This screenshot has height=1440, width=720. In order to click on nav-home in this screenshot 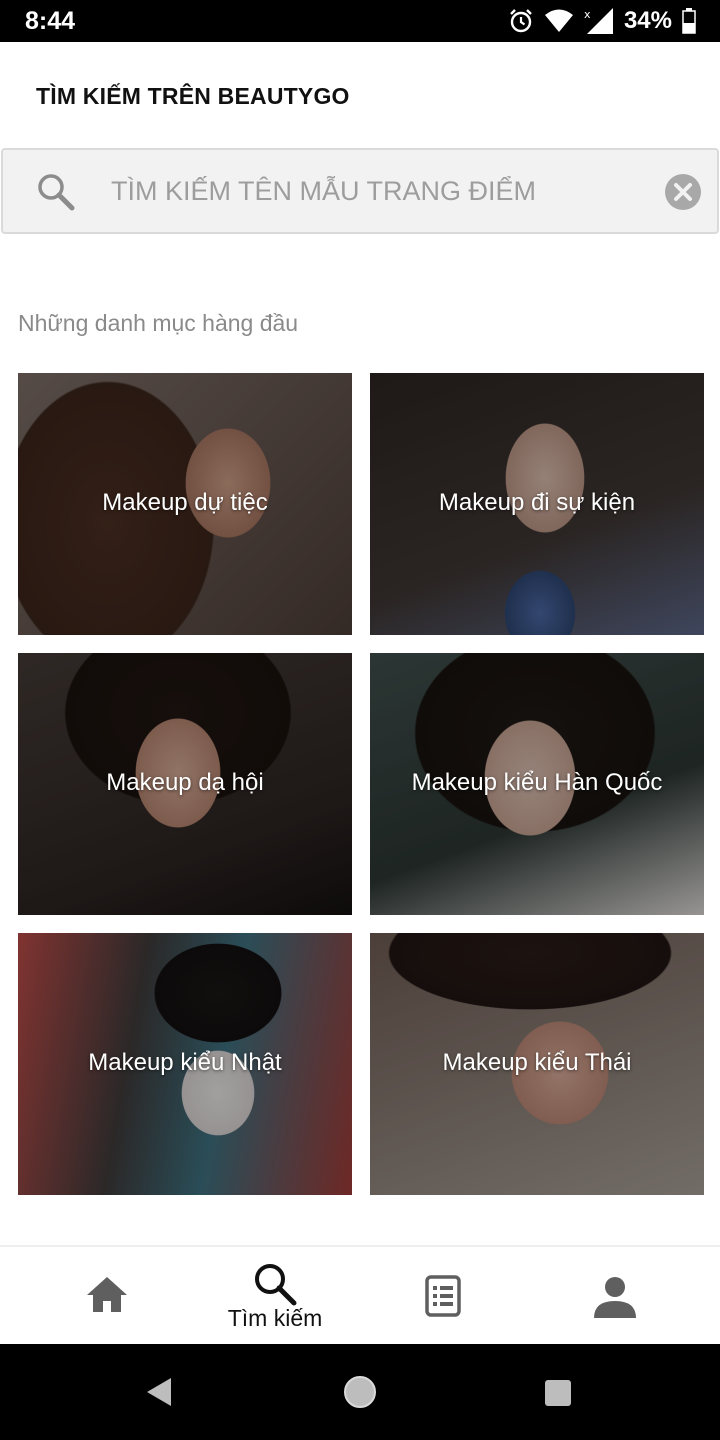, I will do `click(106, 1296)`.